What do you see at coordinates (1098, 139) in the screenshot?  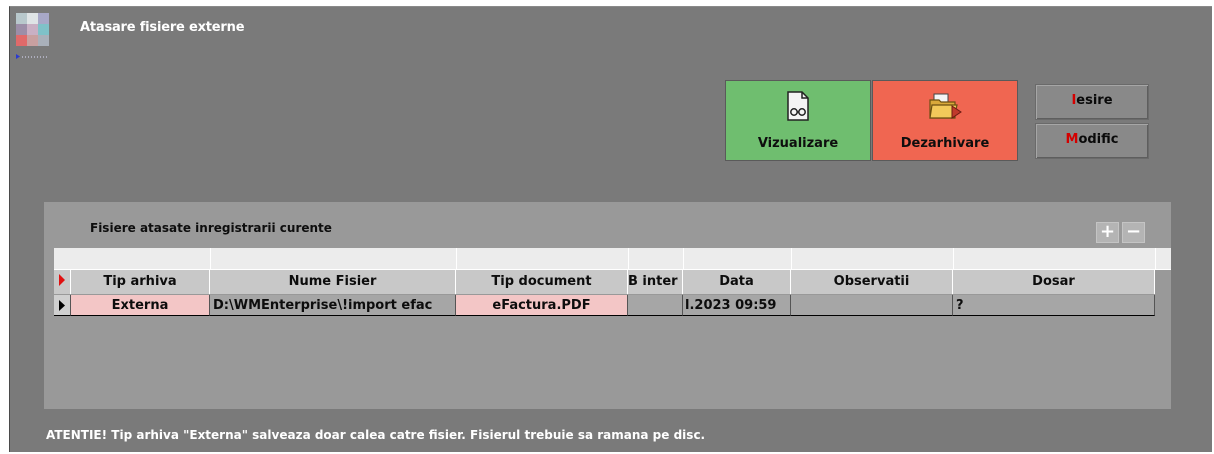 I see `modify-label: odific` at bounding box center [1098, 139].